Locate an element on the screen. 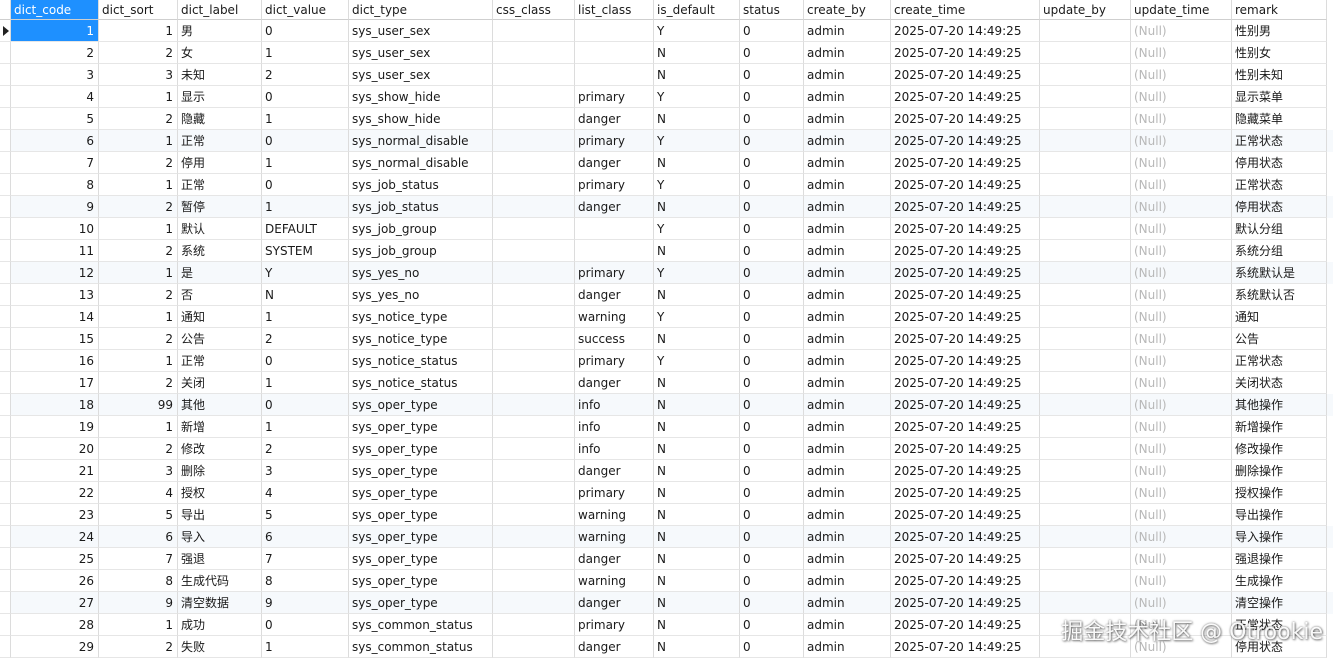 Image resolution: width=1333 pixels, height=664 pixels. cell-list-class: primary is located at coordinates (614, 141).